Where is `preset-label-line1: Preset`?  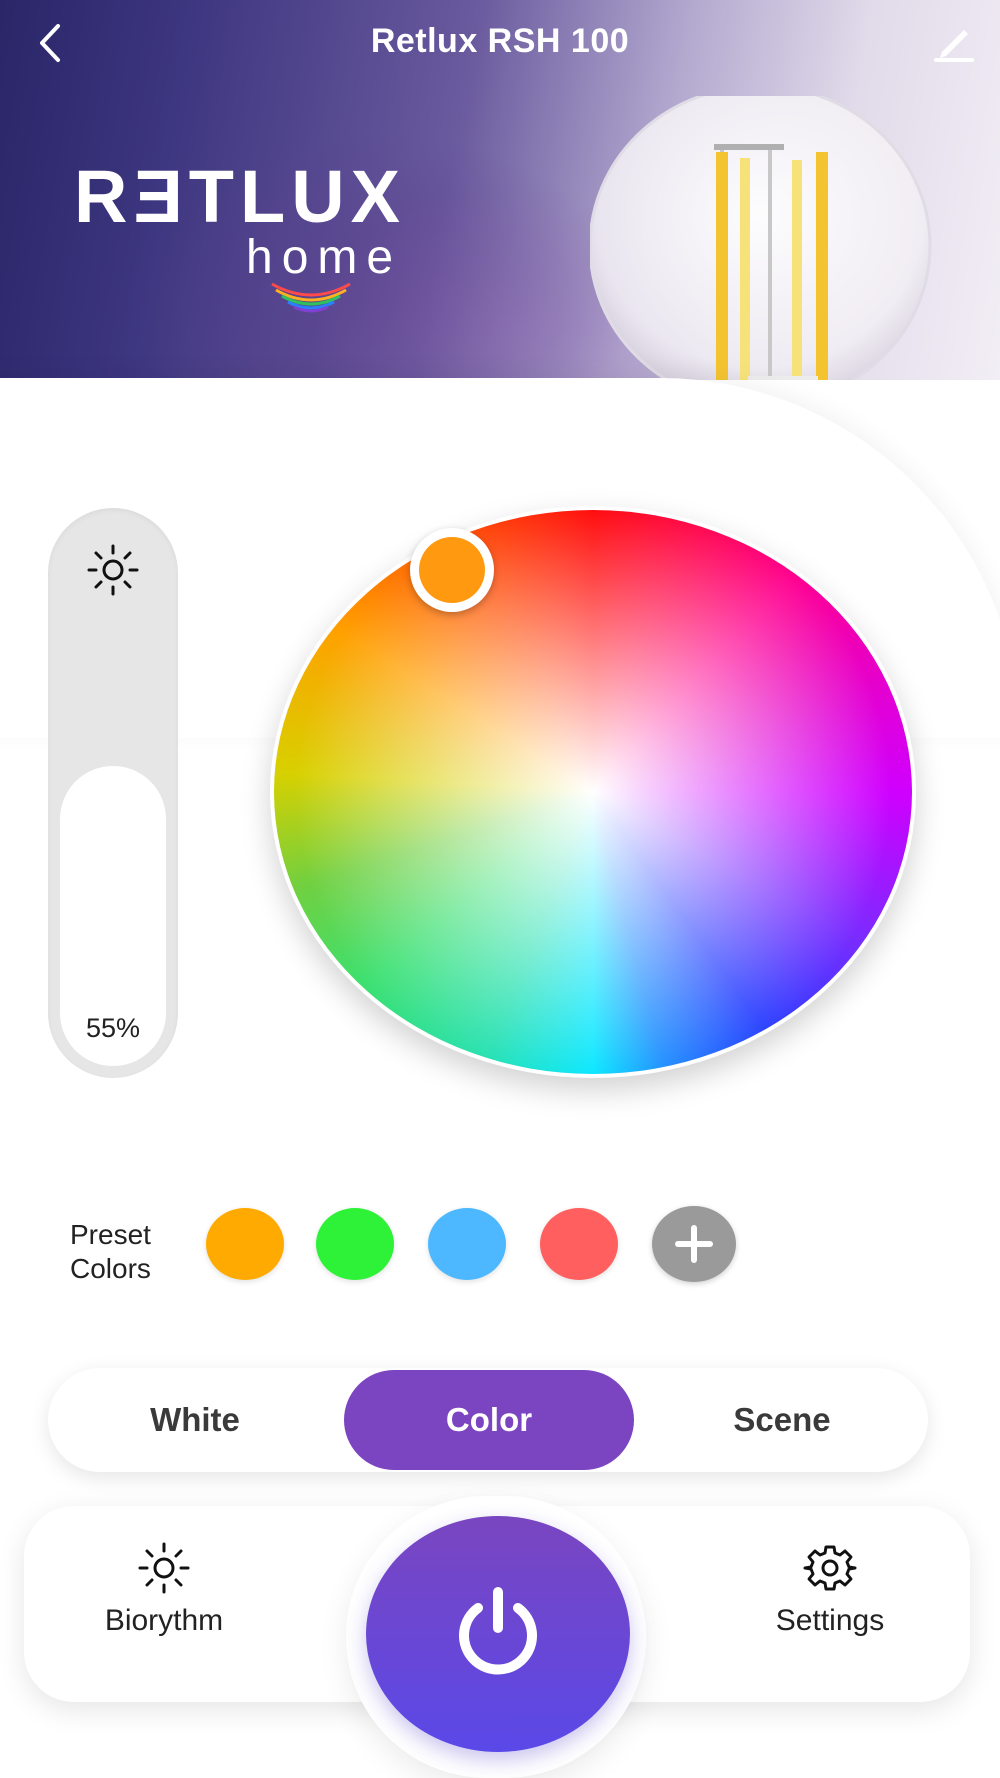 preset-label-line1: Preset is located at coordinates (110, 1234).